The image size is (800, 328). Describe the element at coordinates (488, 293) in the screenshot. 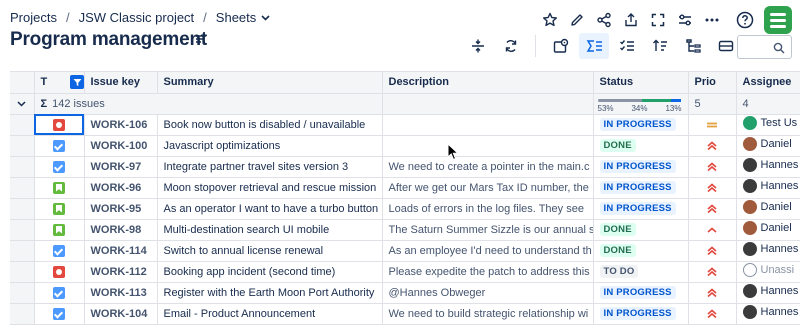

I see `description-cell: @Hannes Obweger` at that location.